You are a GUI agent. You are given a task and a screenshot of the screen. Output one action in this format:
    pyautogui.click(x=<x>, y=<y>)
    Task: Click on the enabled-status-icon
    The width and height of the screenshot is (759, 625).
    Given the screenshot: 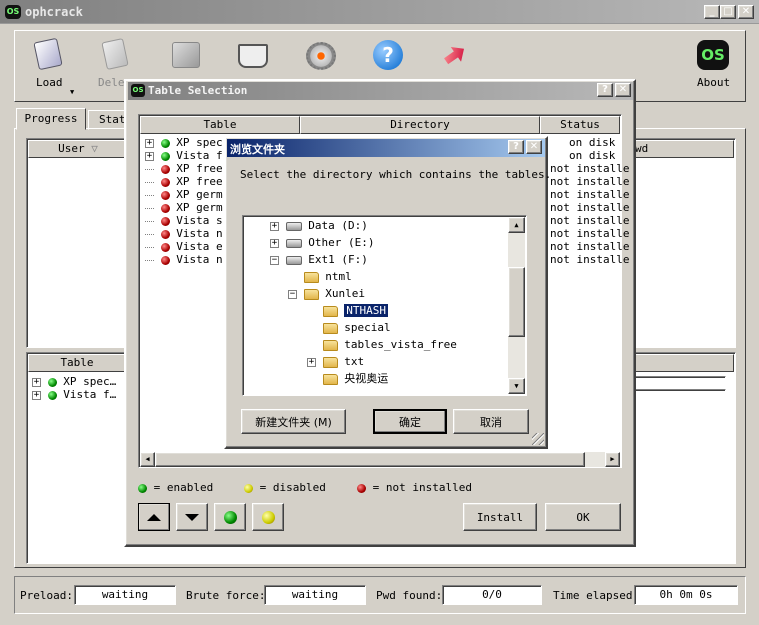 What is the action you would take?
    pyautogui.click(x=142, y=488)
    